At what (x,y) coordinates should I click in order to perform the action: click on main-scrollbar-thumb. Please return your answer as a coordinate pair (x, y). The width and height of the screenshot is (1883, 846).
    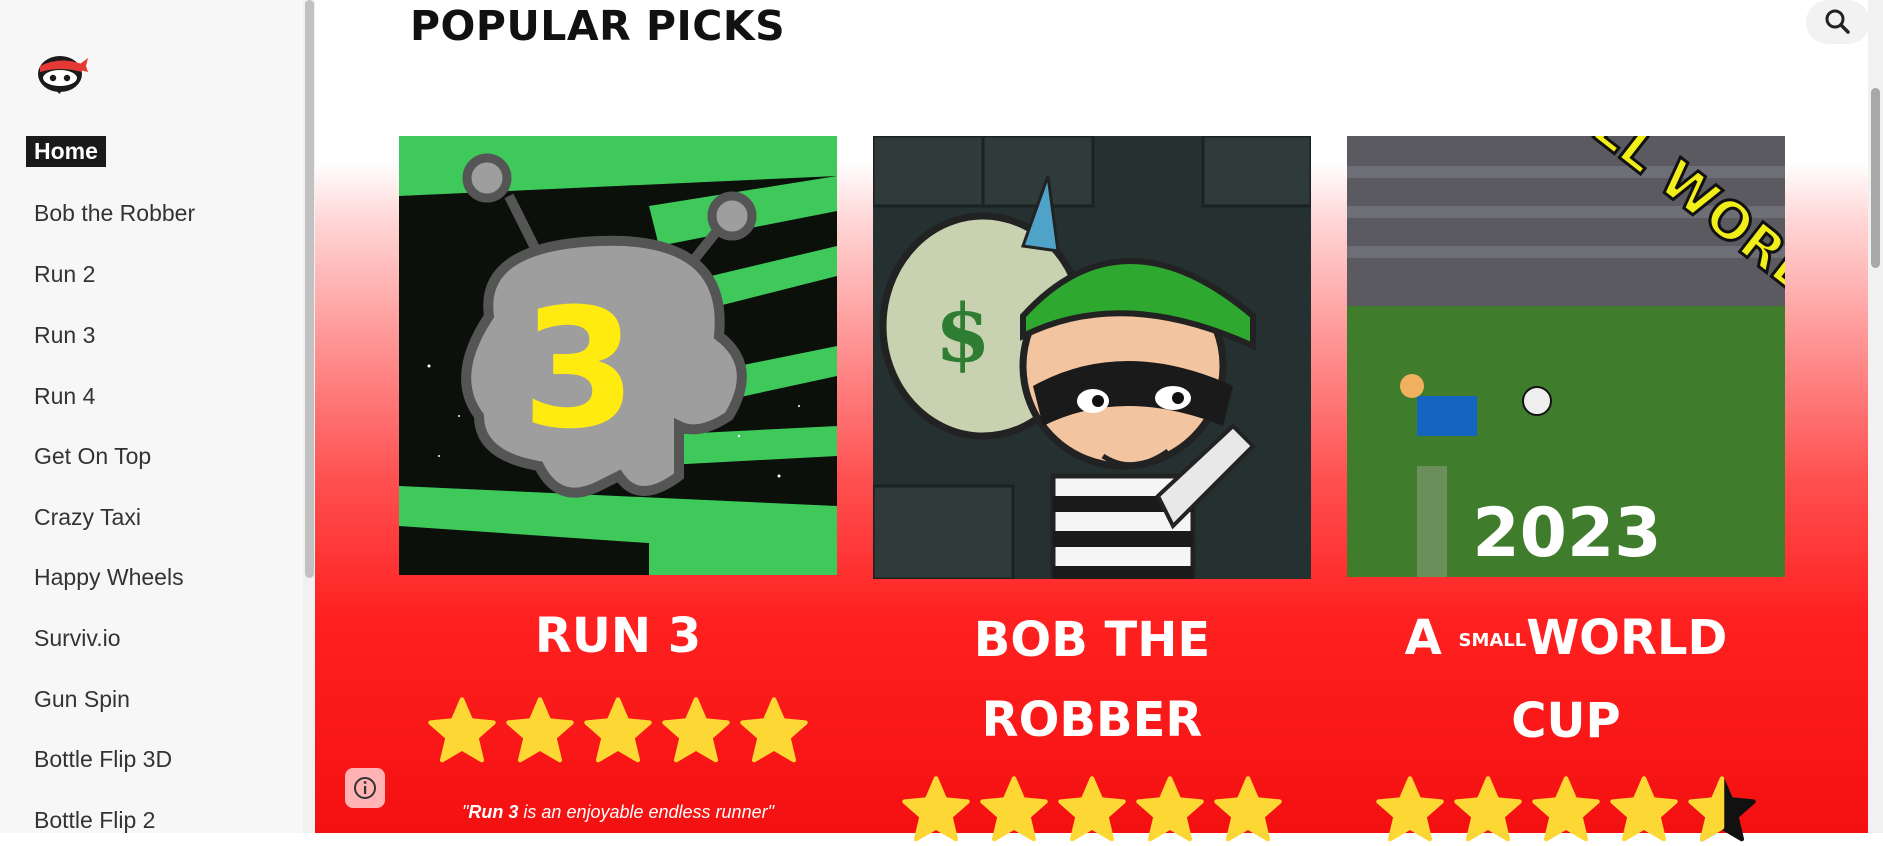
    Looking at the image, I should click on (1875, 178).